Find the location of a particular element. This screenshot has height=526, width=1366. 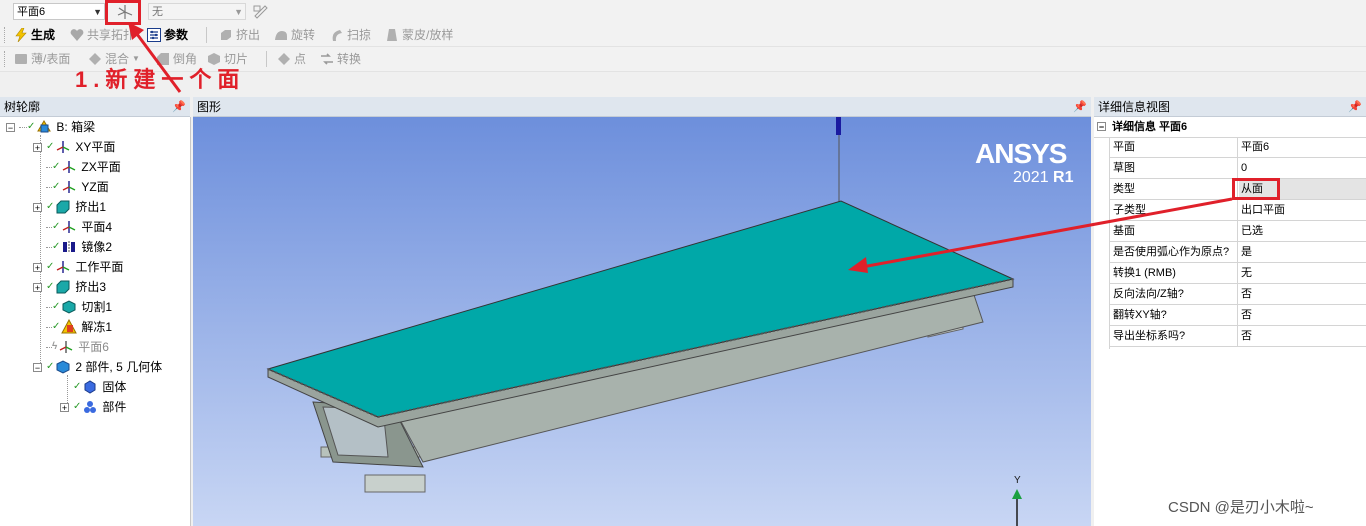

tree-item-cut1: ✓ 切割1 is located at coordinates (79, 307).